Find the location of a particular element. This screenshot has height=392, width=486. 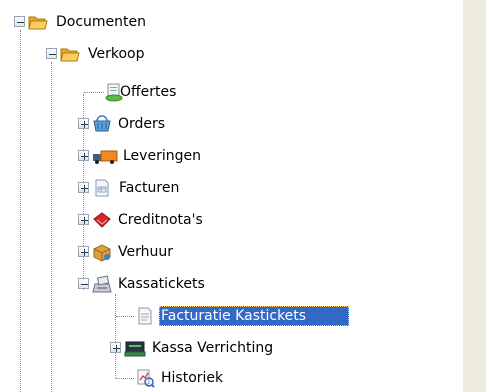

history-chart-icon is located at coordinates (145, 378).